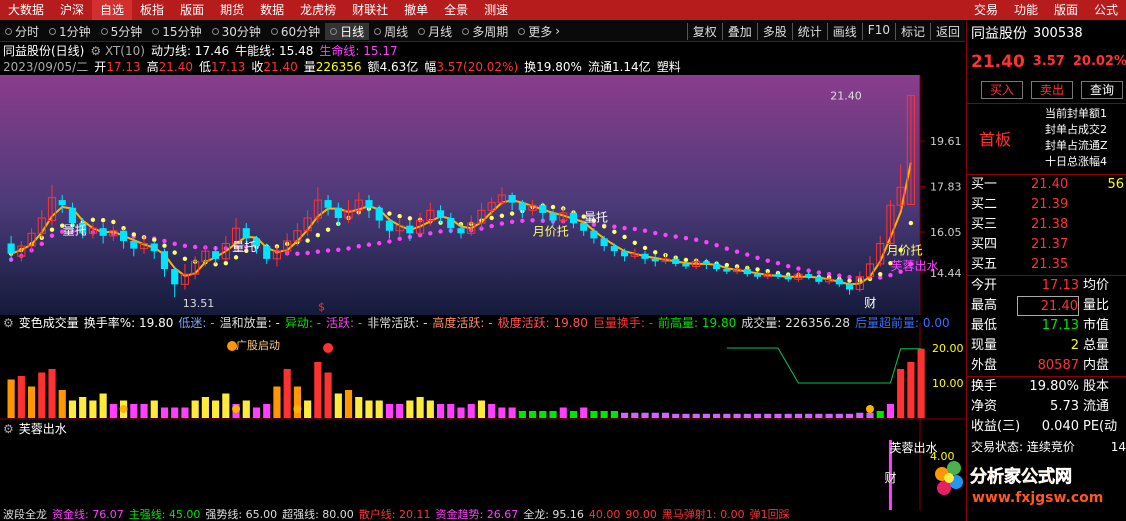 The image size is (1126, 521). What do you see at coordinates (947, 31) in the screenshot?
I see `toolbar-button: 返回` at bounding box center [947, 31].